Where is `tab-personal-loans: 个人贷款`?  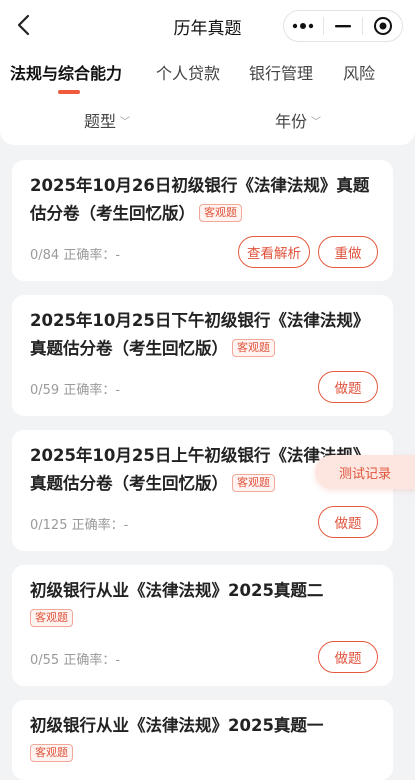 tab-personal-loans: 个人贷款 is located at coordinates (188, 72).